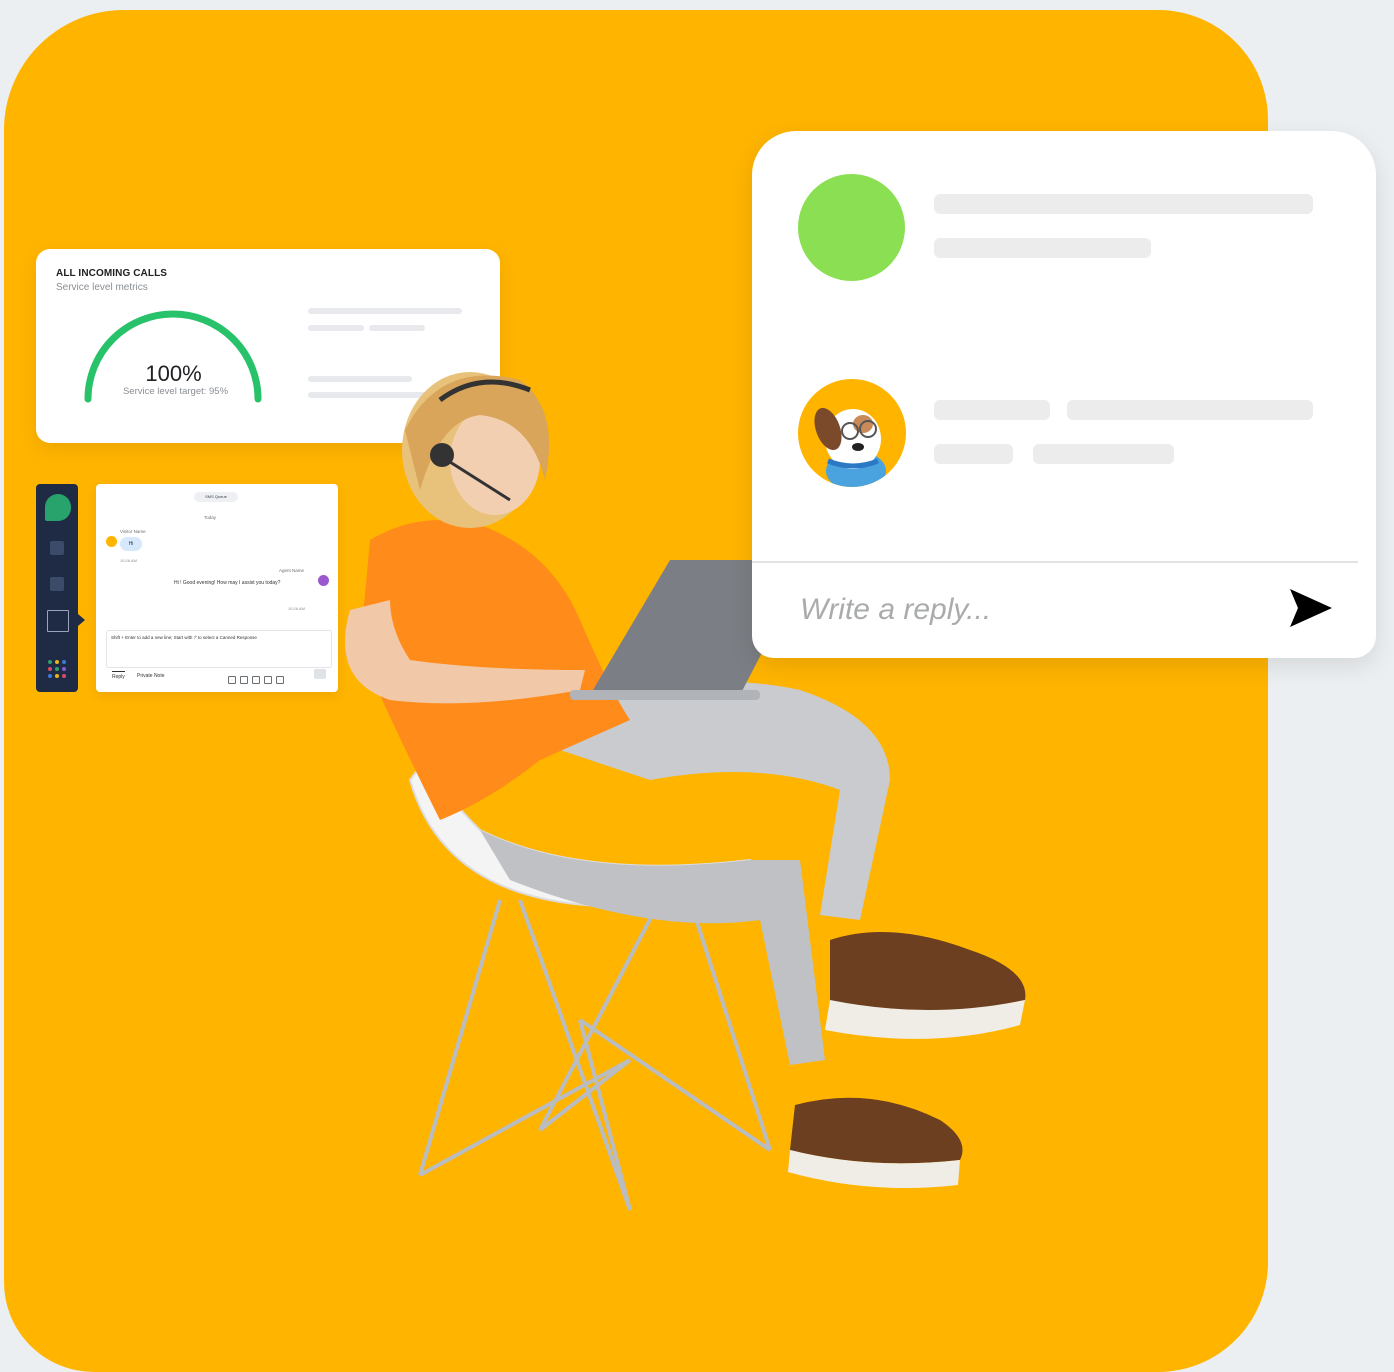 The image size is (1394, 1372). Describe the element at coordinates (232, 680) in the screenshot. I see `calendar-icon` at that location.